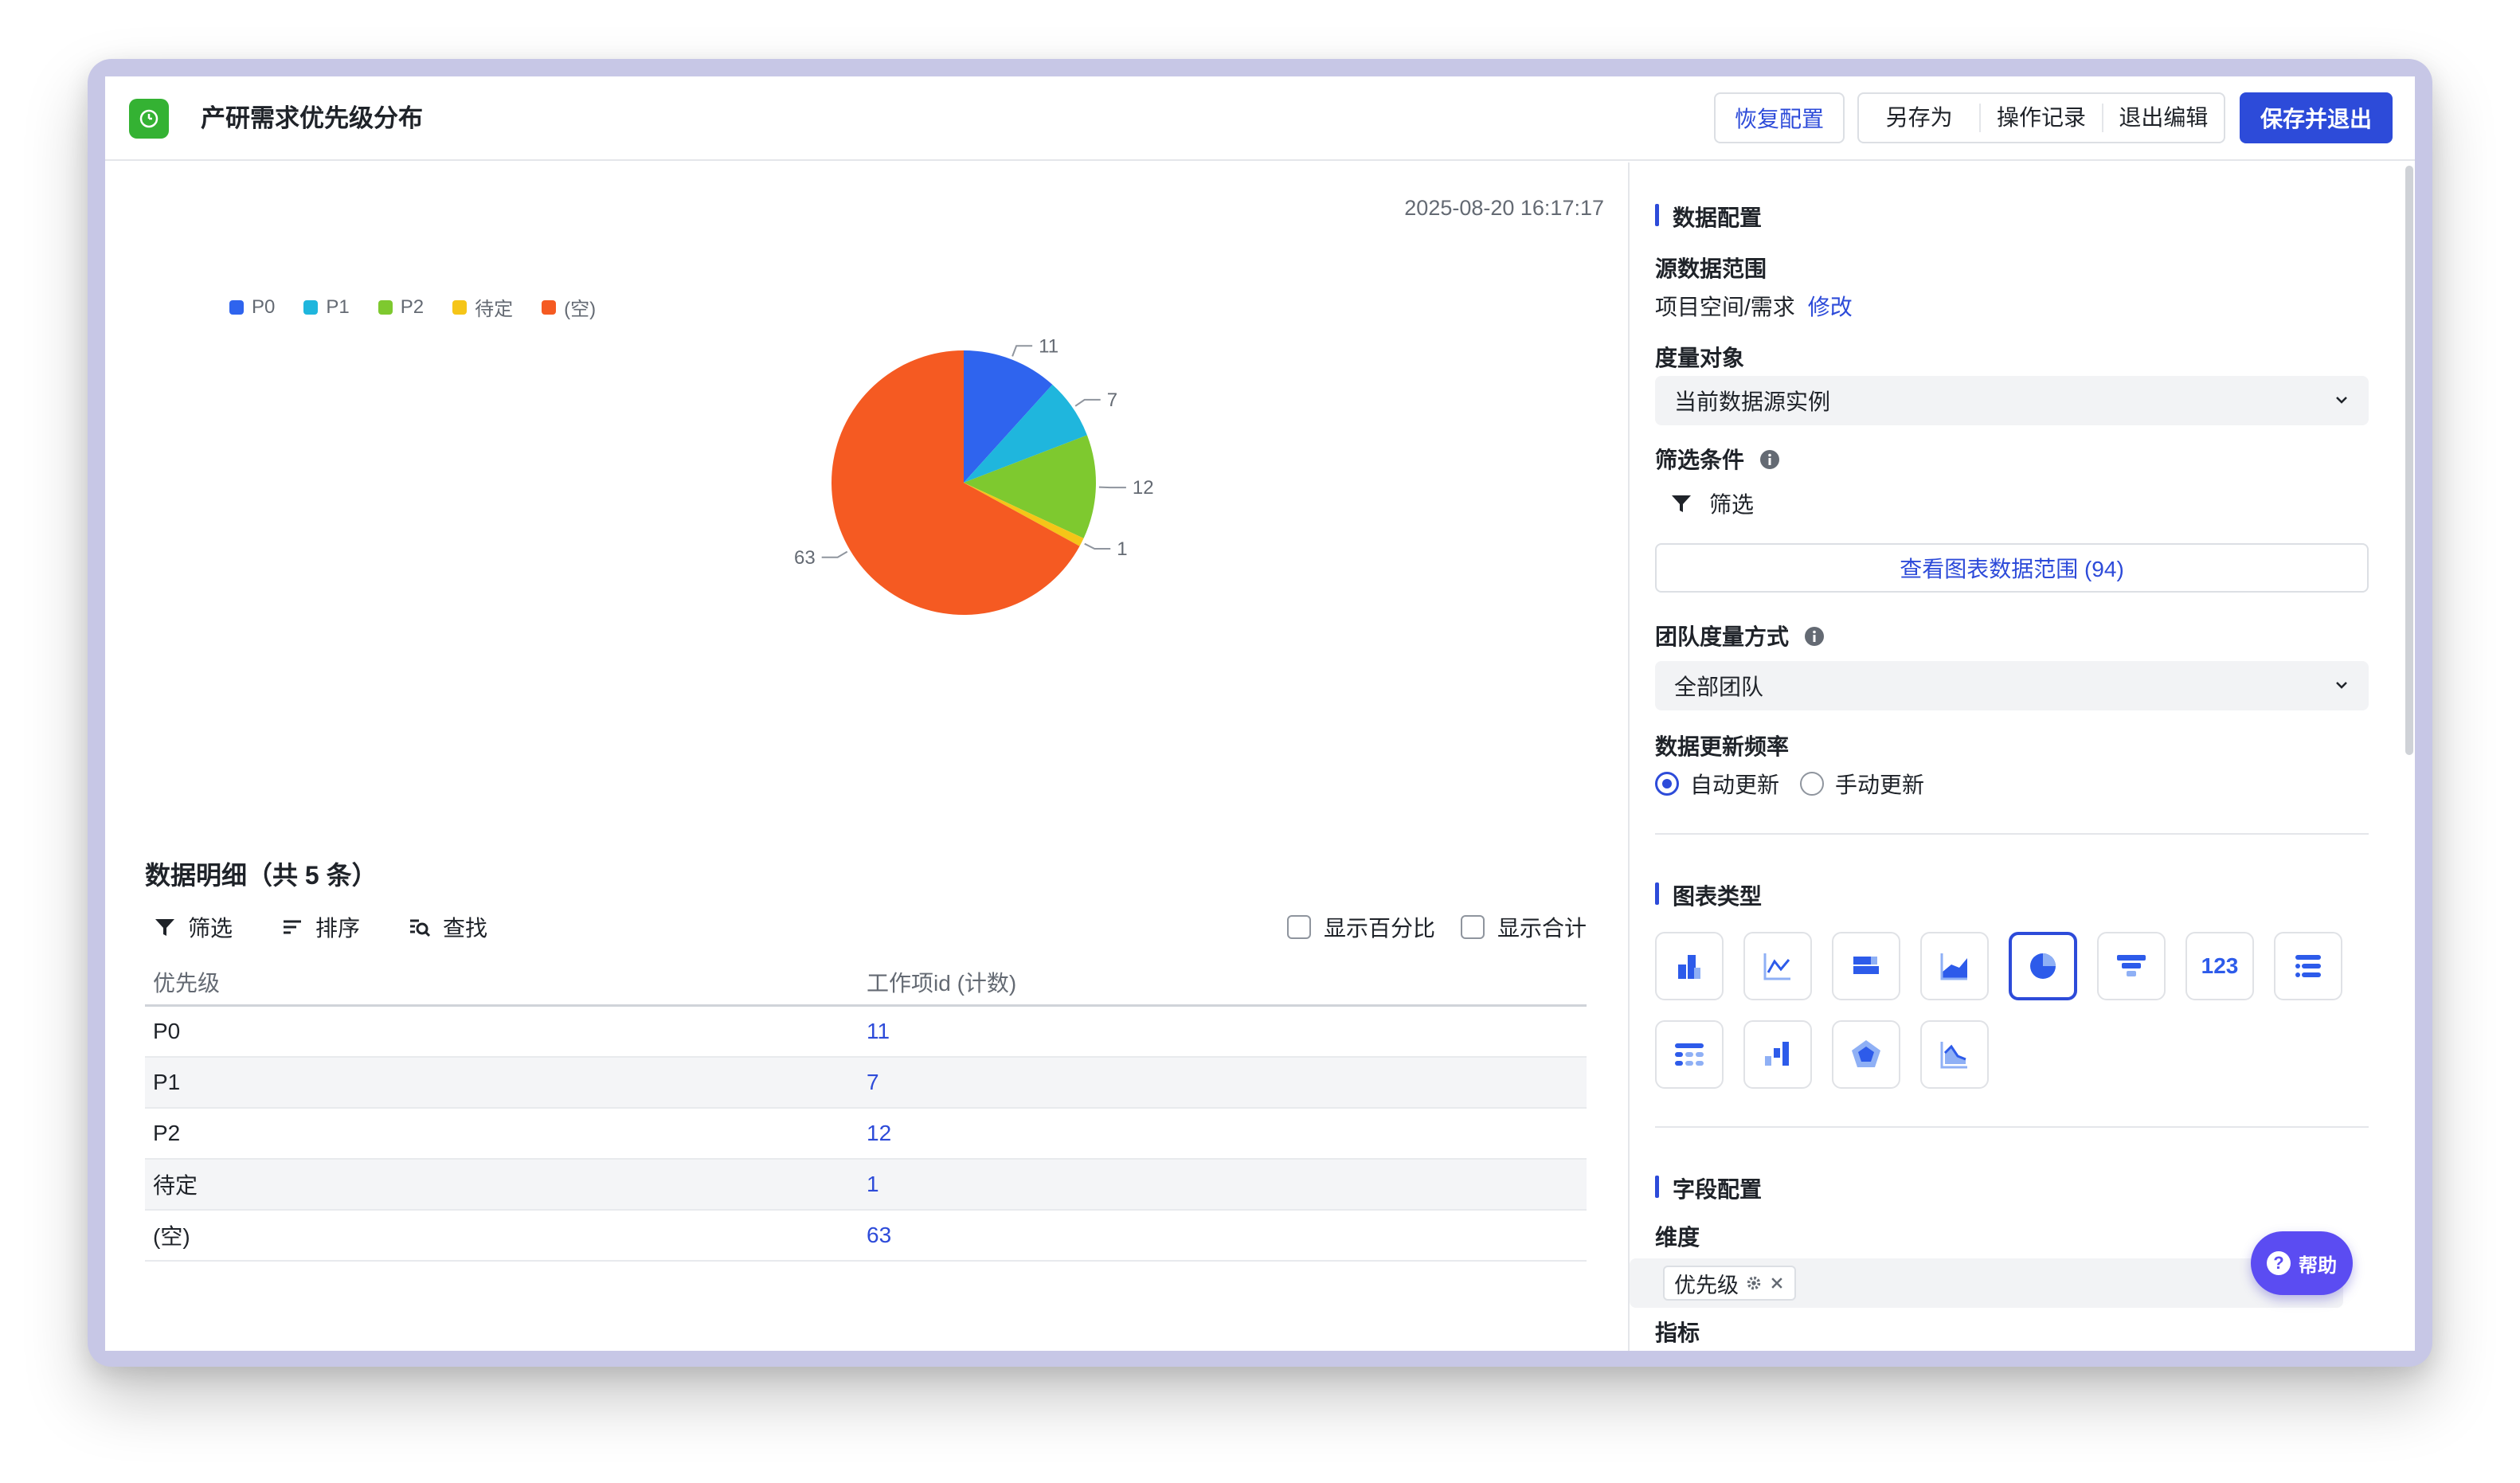 The height and width of the screenshot is (1483, 2520). What do you see at coordinates (1260, 118) in the screenshot?
I see `header-bar: 产研需求优先级分布 恢复配置 另存为 操作记录 退出编辑 保存并退出` at bounding box center [1260, 118].